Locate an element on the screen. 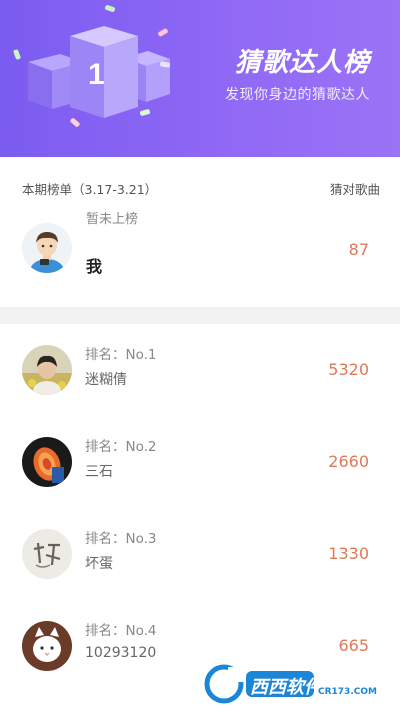  rank-score: 5320 is located at coordinates (348, 369).